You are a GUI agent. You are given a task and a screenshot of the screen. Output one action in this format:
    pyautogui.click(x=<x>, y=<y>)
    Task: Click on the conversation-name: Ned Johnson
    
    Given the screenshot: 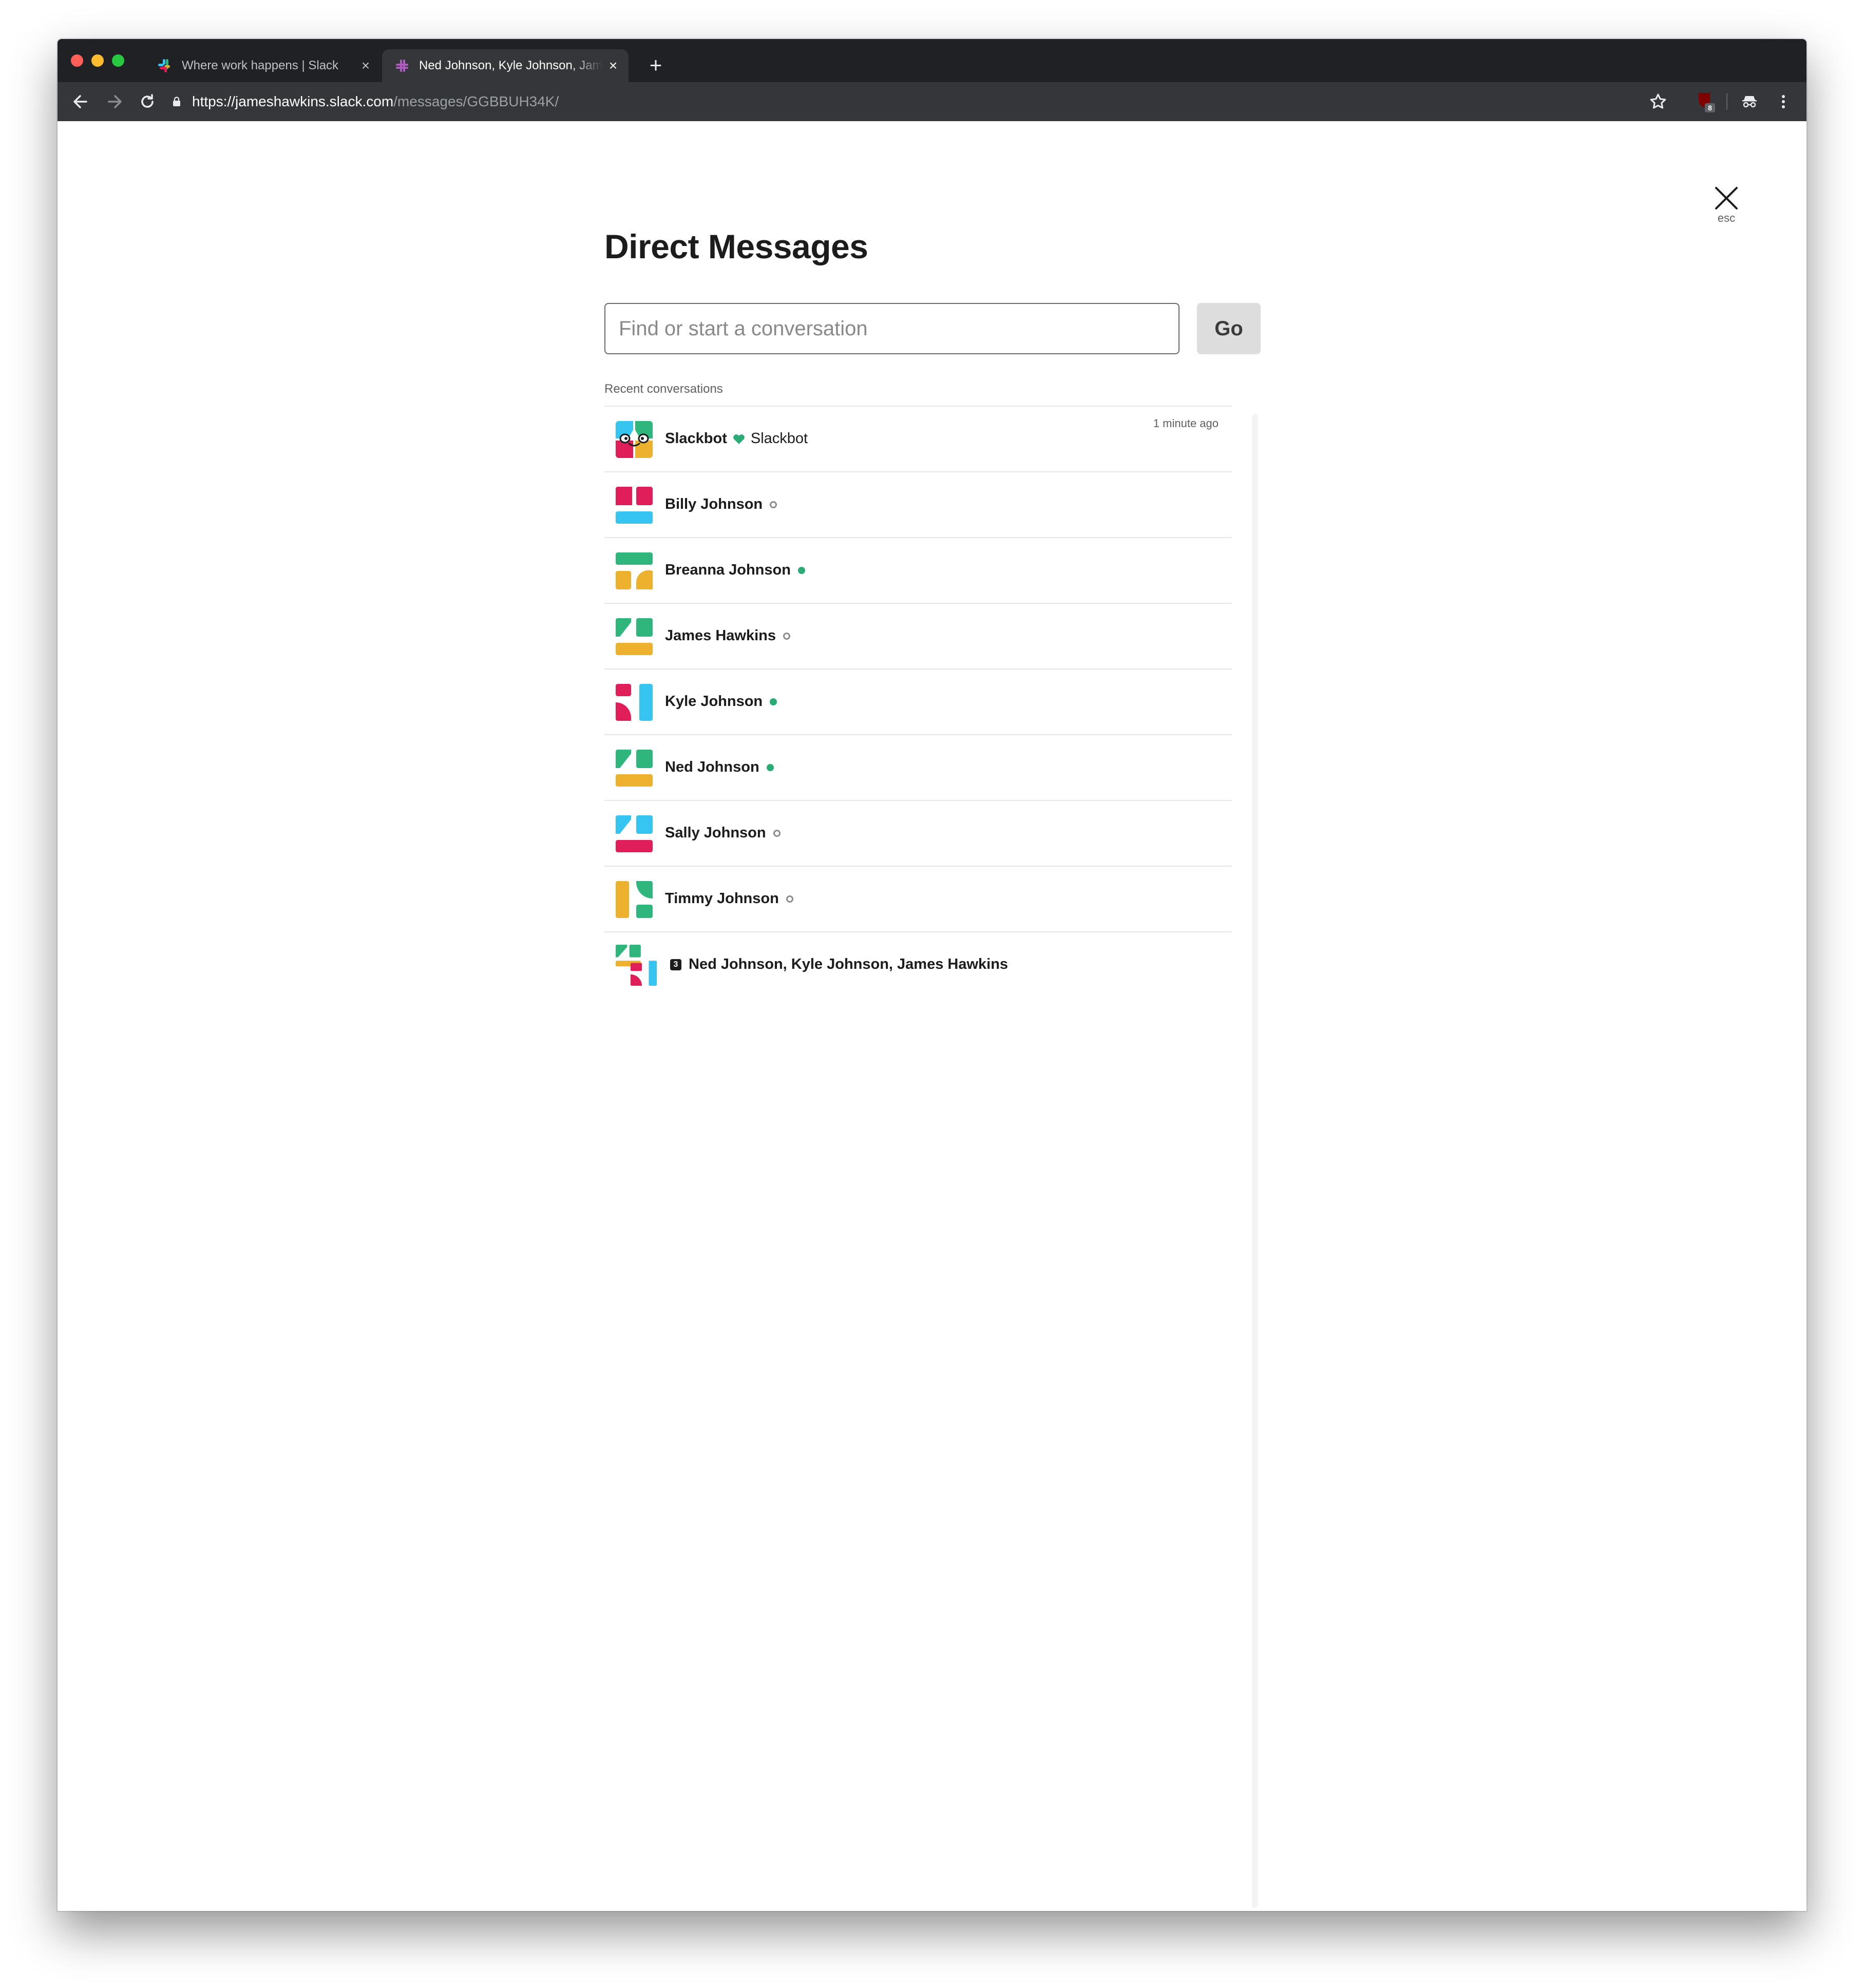 What is the action you would take?
    pyautogui.click(x=720, y=768)
    